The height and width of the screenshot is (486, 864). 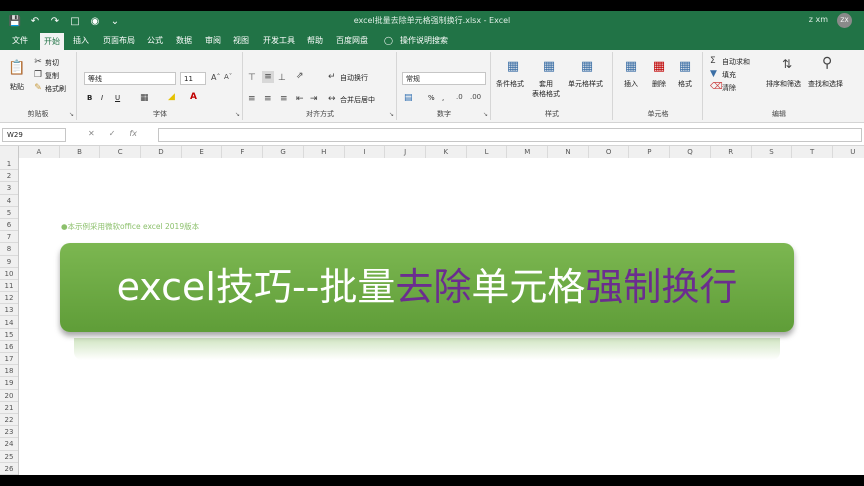 I want to click on number-format-select: 常规, so click(x=444, y=78).